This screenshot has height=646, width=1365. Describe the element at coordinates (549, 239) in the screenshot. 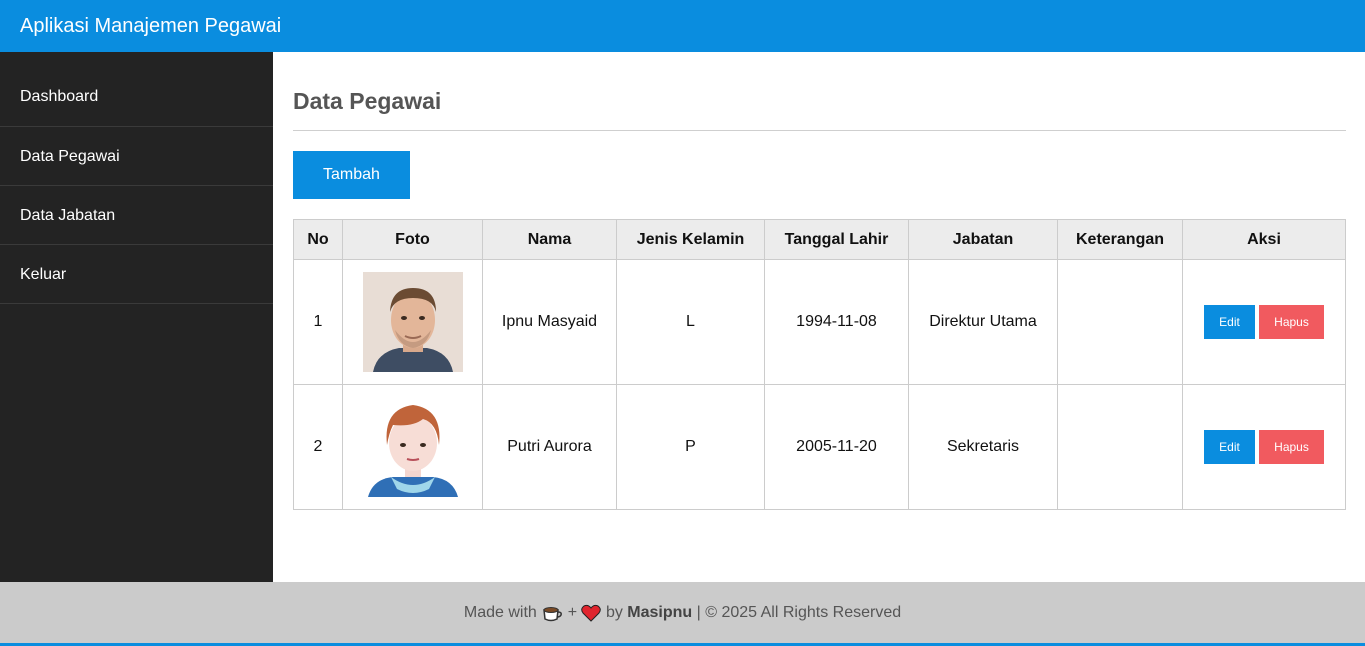

I see `header-nama: Nama` at that location.